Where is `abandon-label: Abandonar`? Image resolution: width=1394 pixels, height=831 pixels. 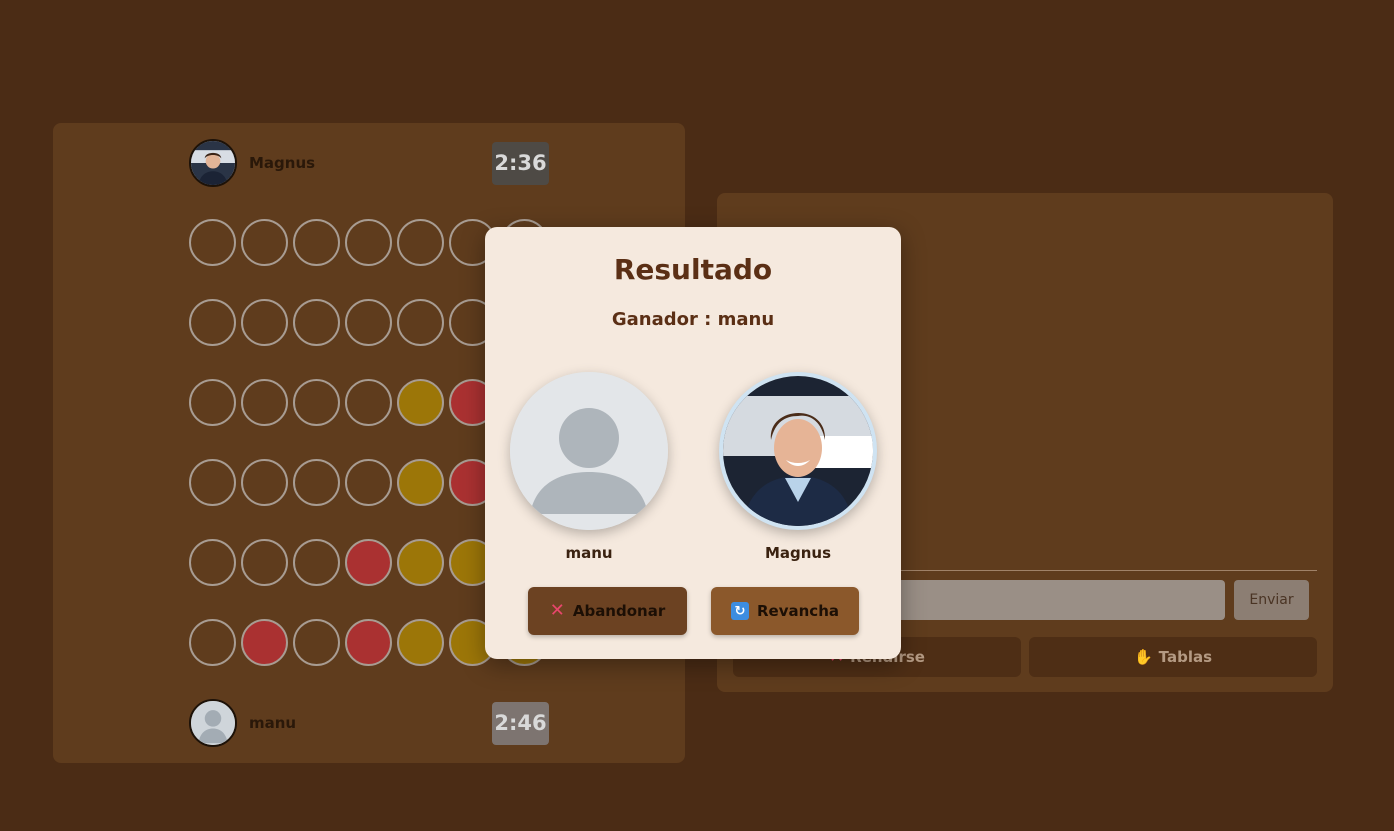 abandon-label: Abandonar is located at coordinates (619, 611).